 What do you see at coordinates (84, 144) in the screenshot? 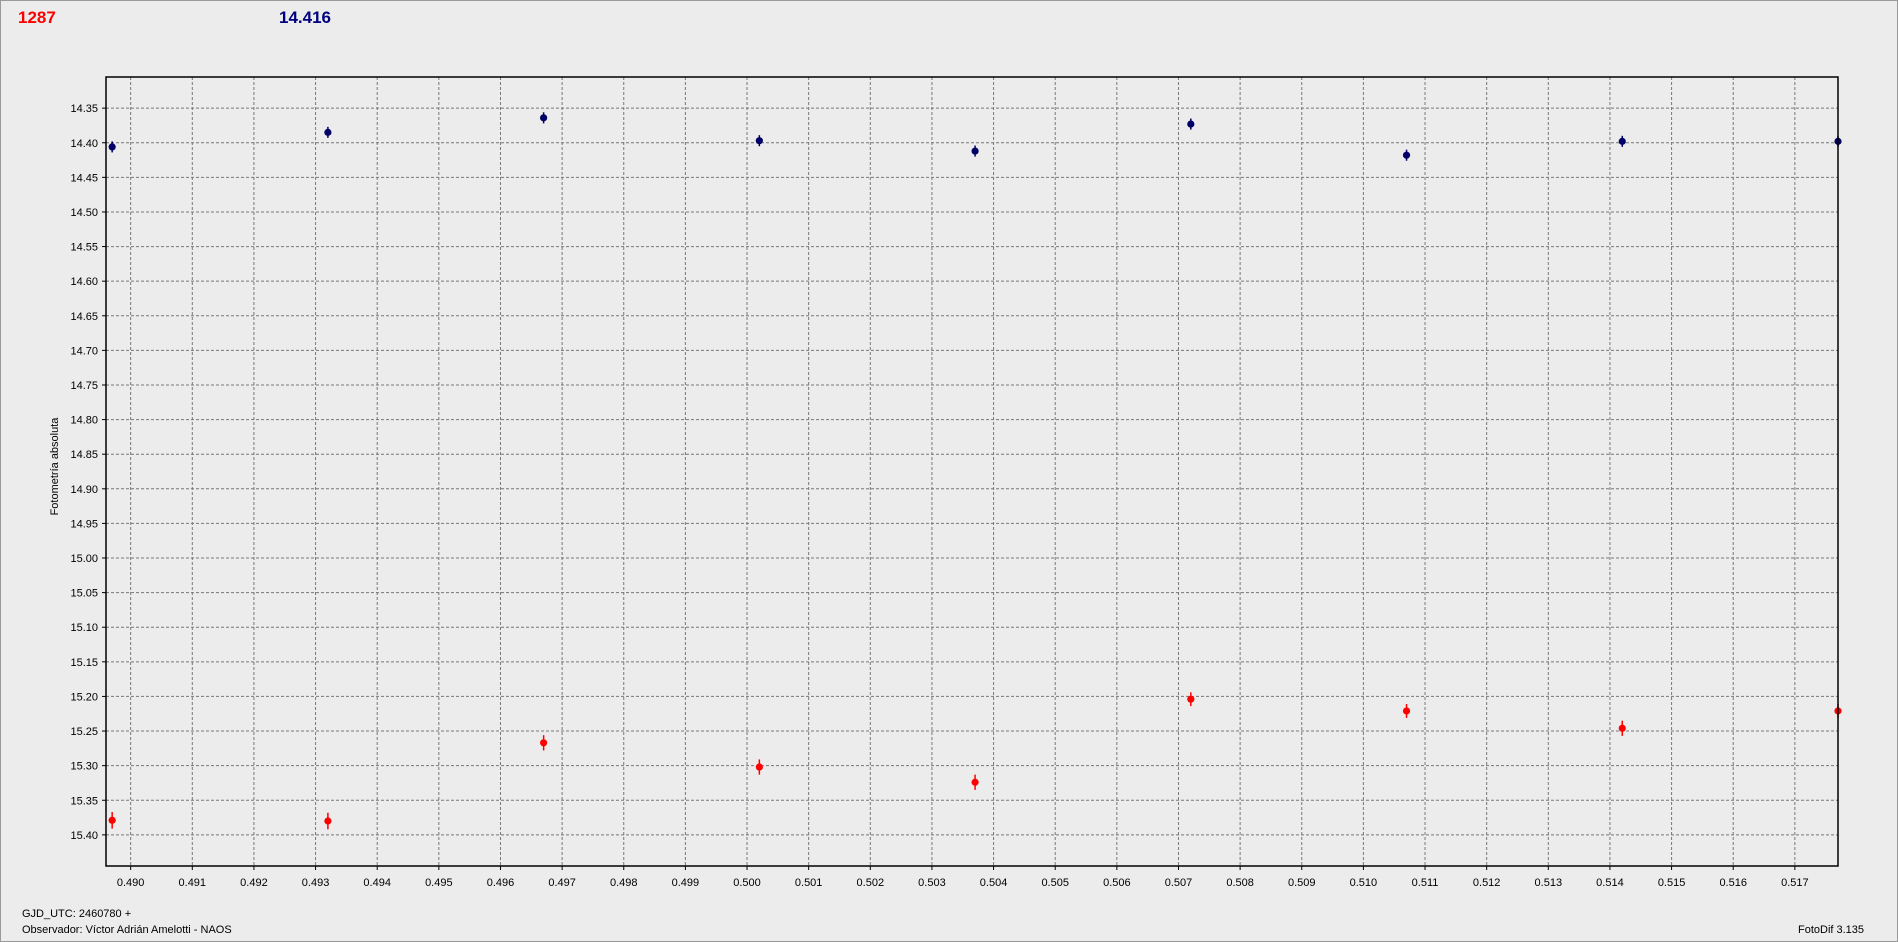
I see `y-tick-label: 14.40` at bounding box center [84, 144].